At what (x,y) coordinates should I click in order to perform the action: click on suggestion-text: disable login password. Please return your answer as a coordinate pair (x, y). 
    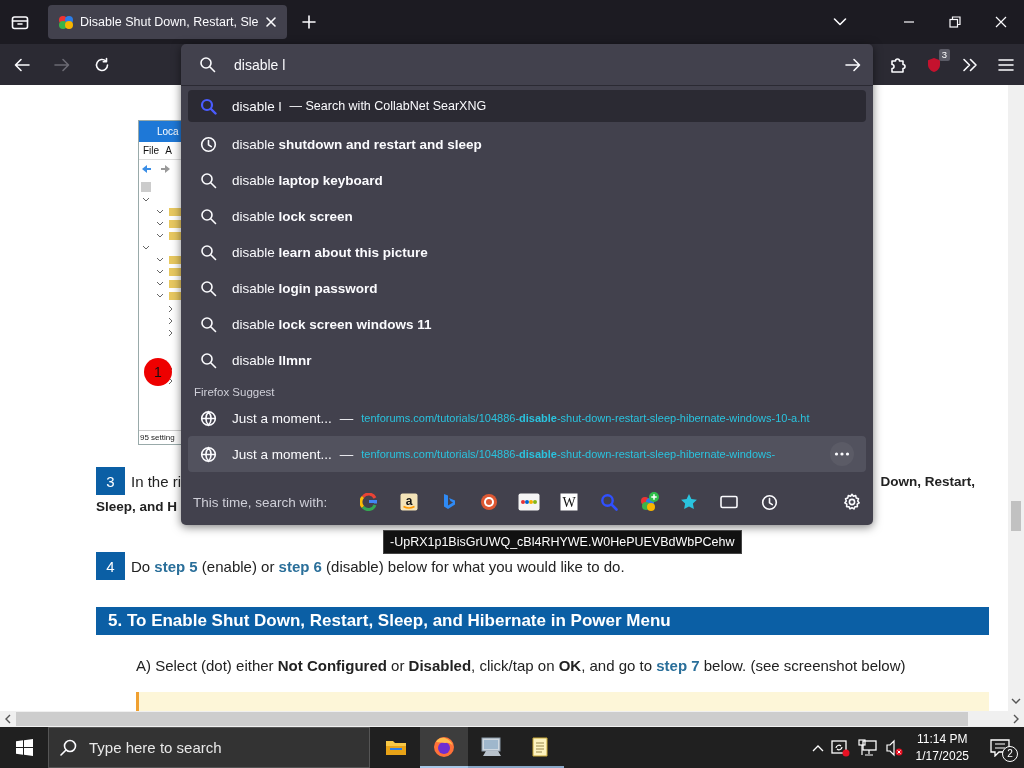
    Looking at the image, I should click on (305, 288).